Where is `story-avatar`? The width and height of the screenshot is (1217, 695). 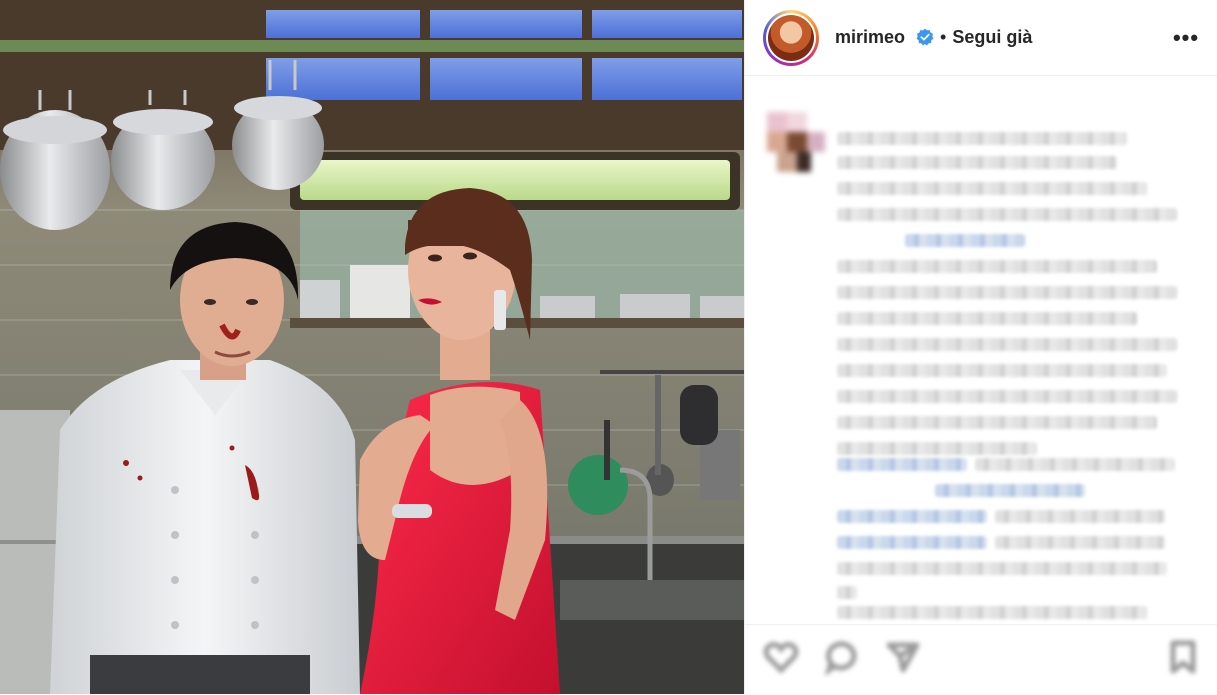 story-avatar is located at coordinates (791, 37).